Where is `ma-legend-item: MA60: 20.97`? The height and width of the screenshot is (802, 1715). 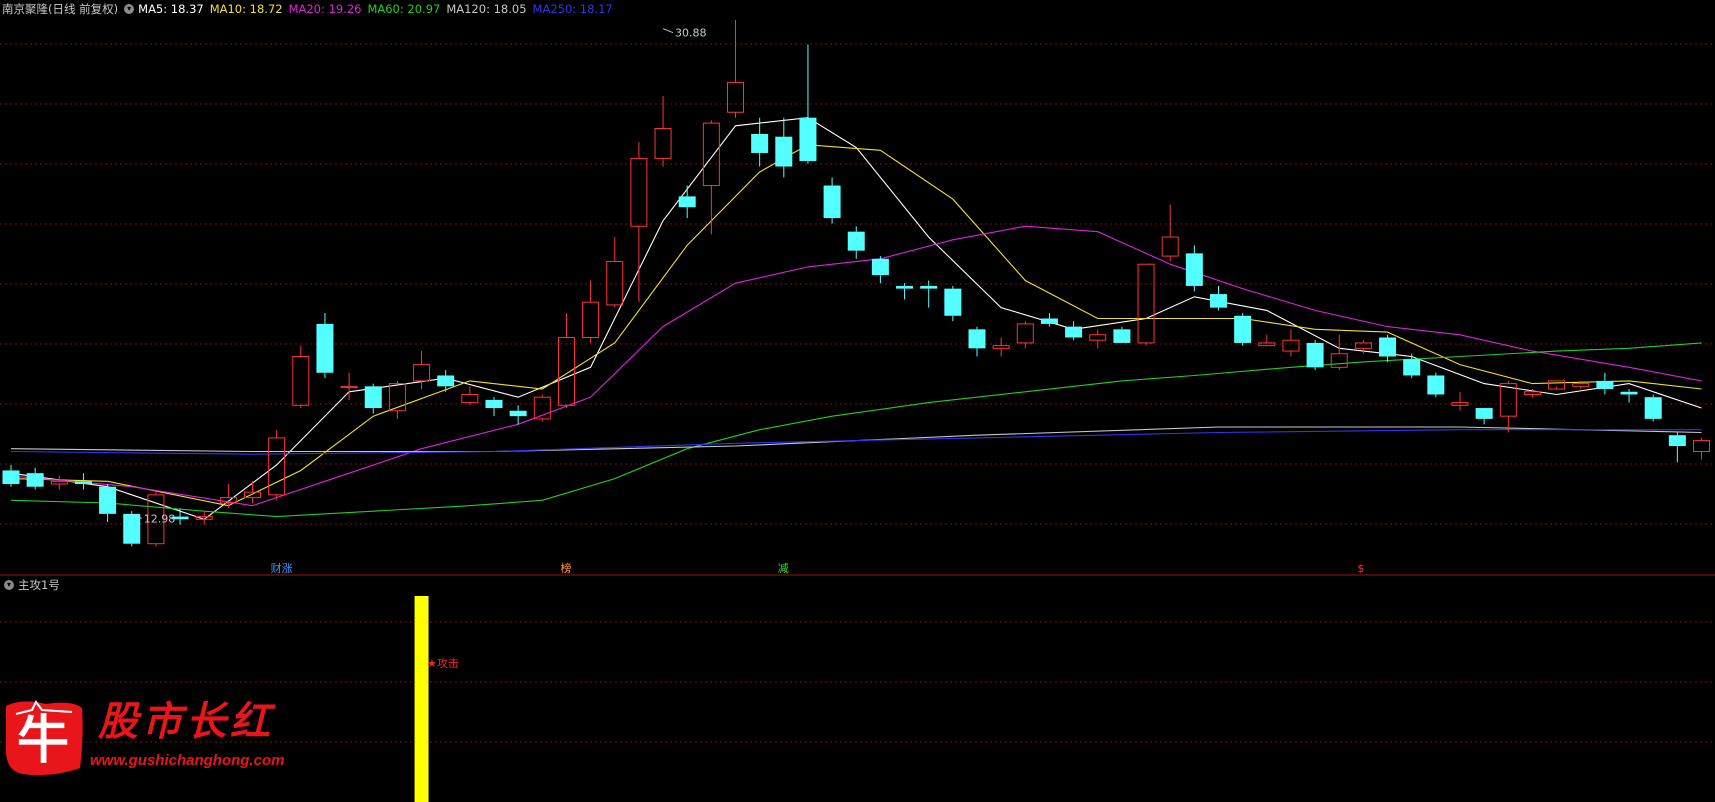 ma-legend-item: MA60: 20.97 is located at coordinates (404, 9).